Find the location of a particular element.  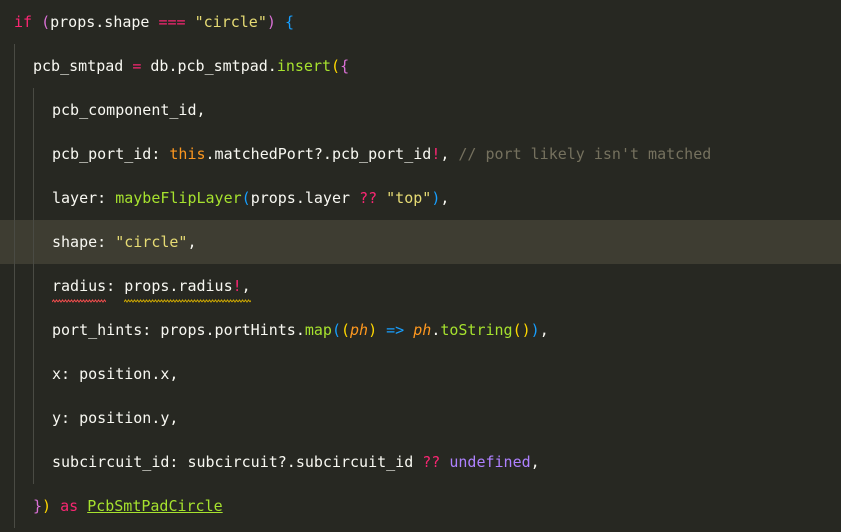

code-line: pcb_component_id, is located at coordinates (420, 110).